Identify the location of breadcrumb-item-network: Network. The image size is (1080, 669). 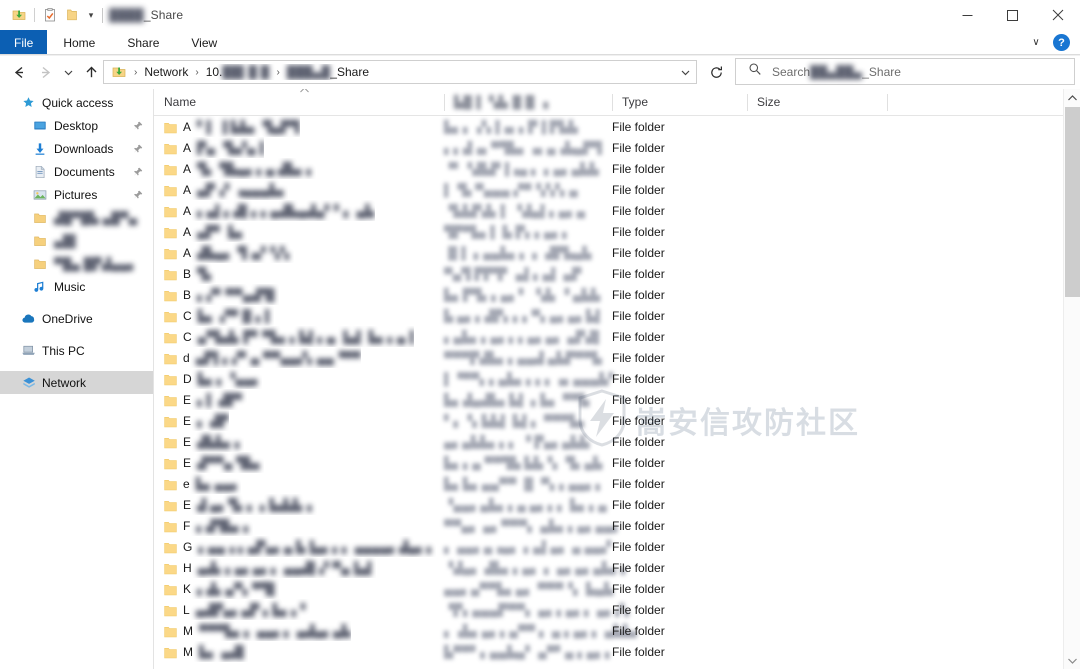
(166, 72).